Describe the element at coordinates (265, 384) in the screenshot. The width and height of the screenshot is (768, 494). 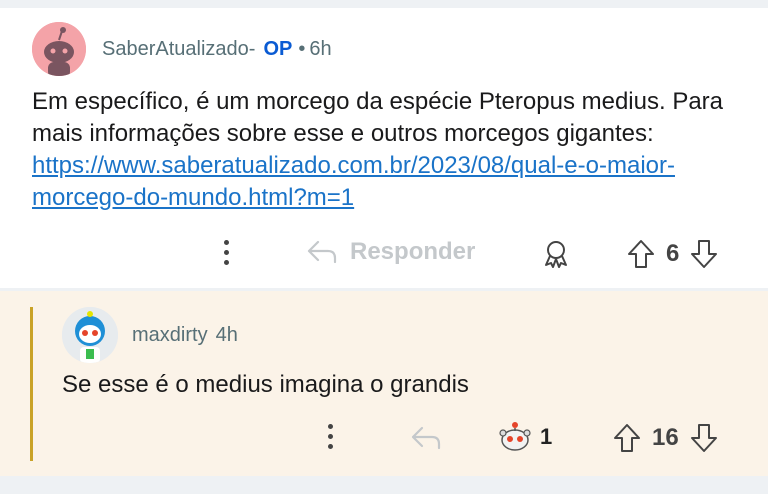
I see `comment-text: Se esse é o medius imagina o grandis` at that location.